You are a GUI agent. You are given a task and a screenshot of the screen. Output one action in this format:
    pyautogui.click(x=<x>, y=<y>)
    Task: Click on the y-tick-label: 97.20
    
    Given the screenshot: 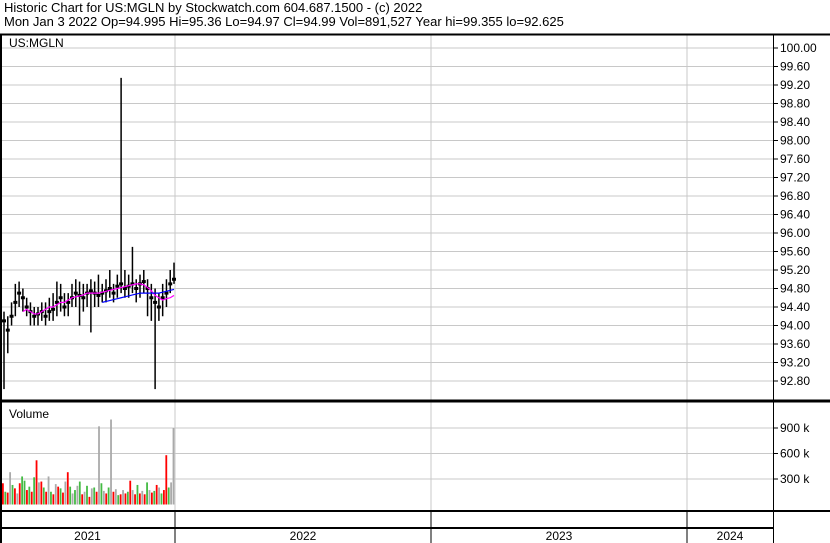 What is the action you would take?
    pyautogui.click(x=795, y=178)
    